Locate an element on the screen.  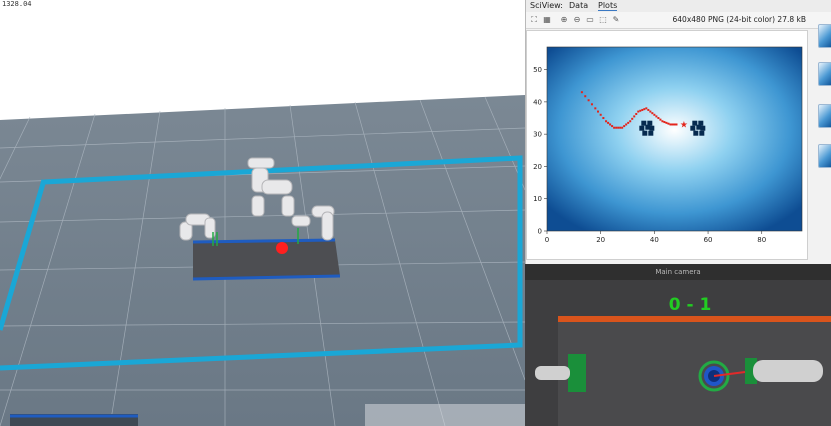
y-tick-label: 10 is located at coordinates (537, 199).